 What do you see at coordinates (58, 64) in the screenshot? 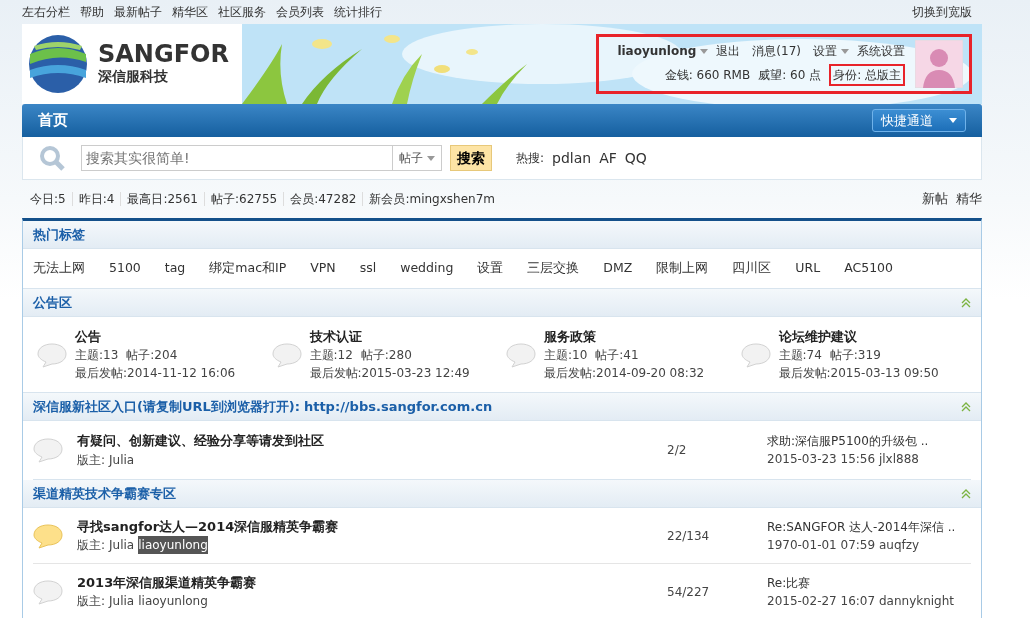
I see `logo-icon` at bounding box center [58, 64].